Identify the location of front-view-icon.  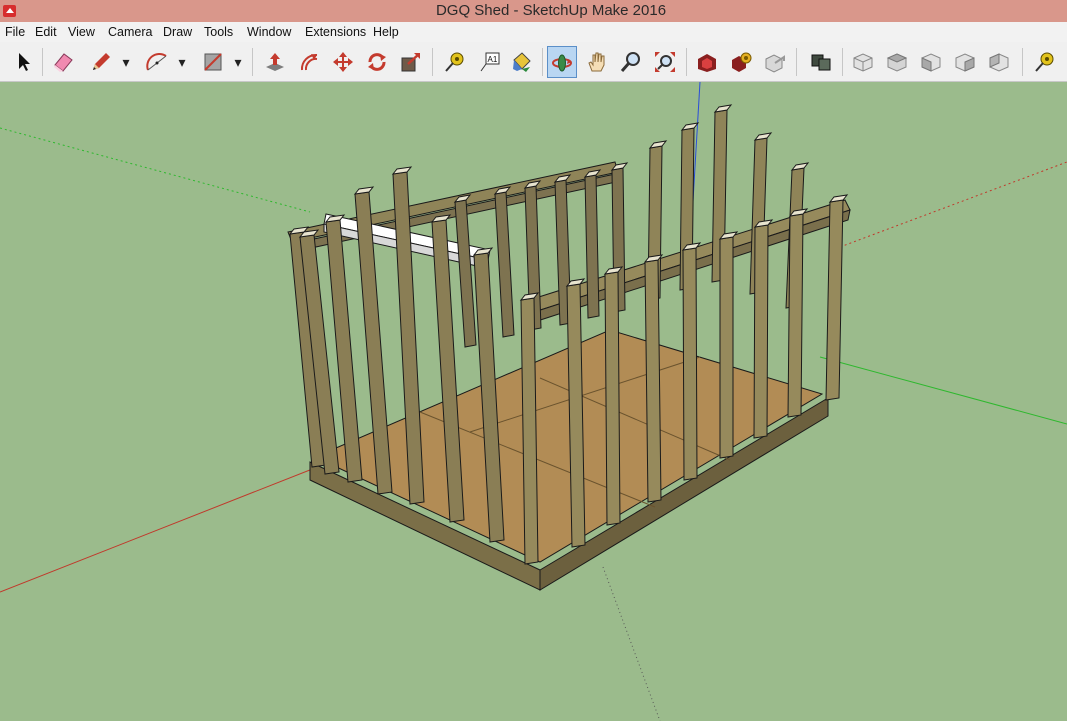
(931, 62).